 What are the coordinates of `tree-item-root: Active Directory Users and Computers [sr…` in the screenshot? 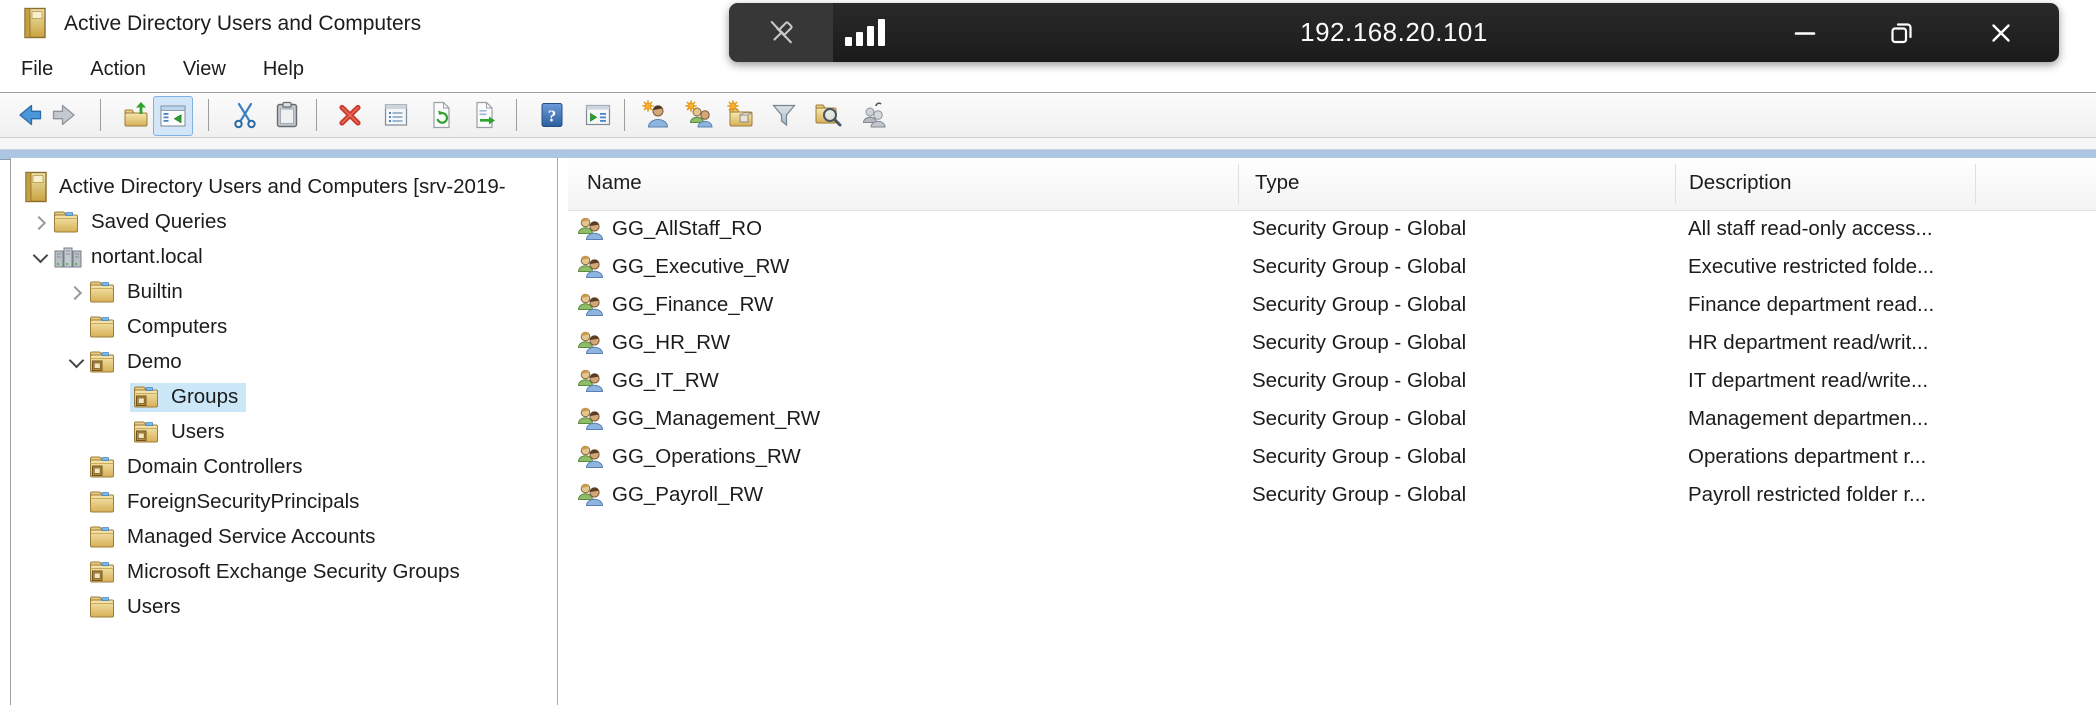 It's located at (284, 187).